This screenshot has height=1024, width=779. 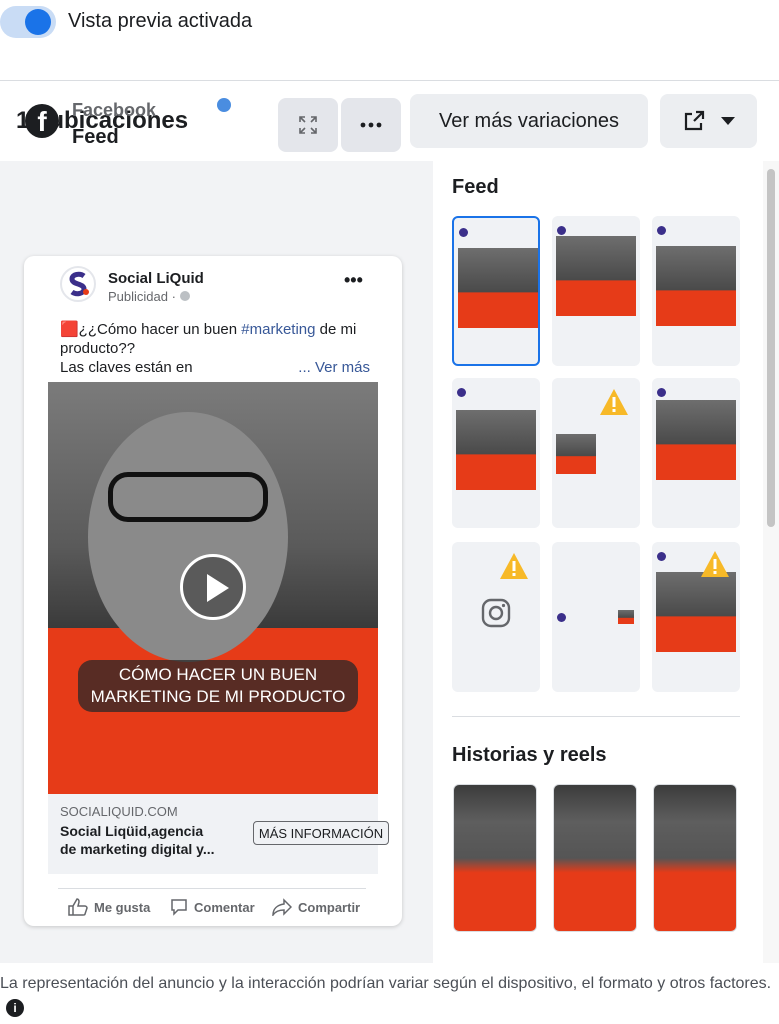 What do you see at coordinates (708, 121) in the screenshot?
I see `open-preview-menu-button` at bounding box center [708, 121].